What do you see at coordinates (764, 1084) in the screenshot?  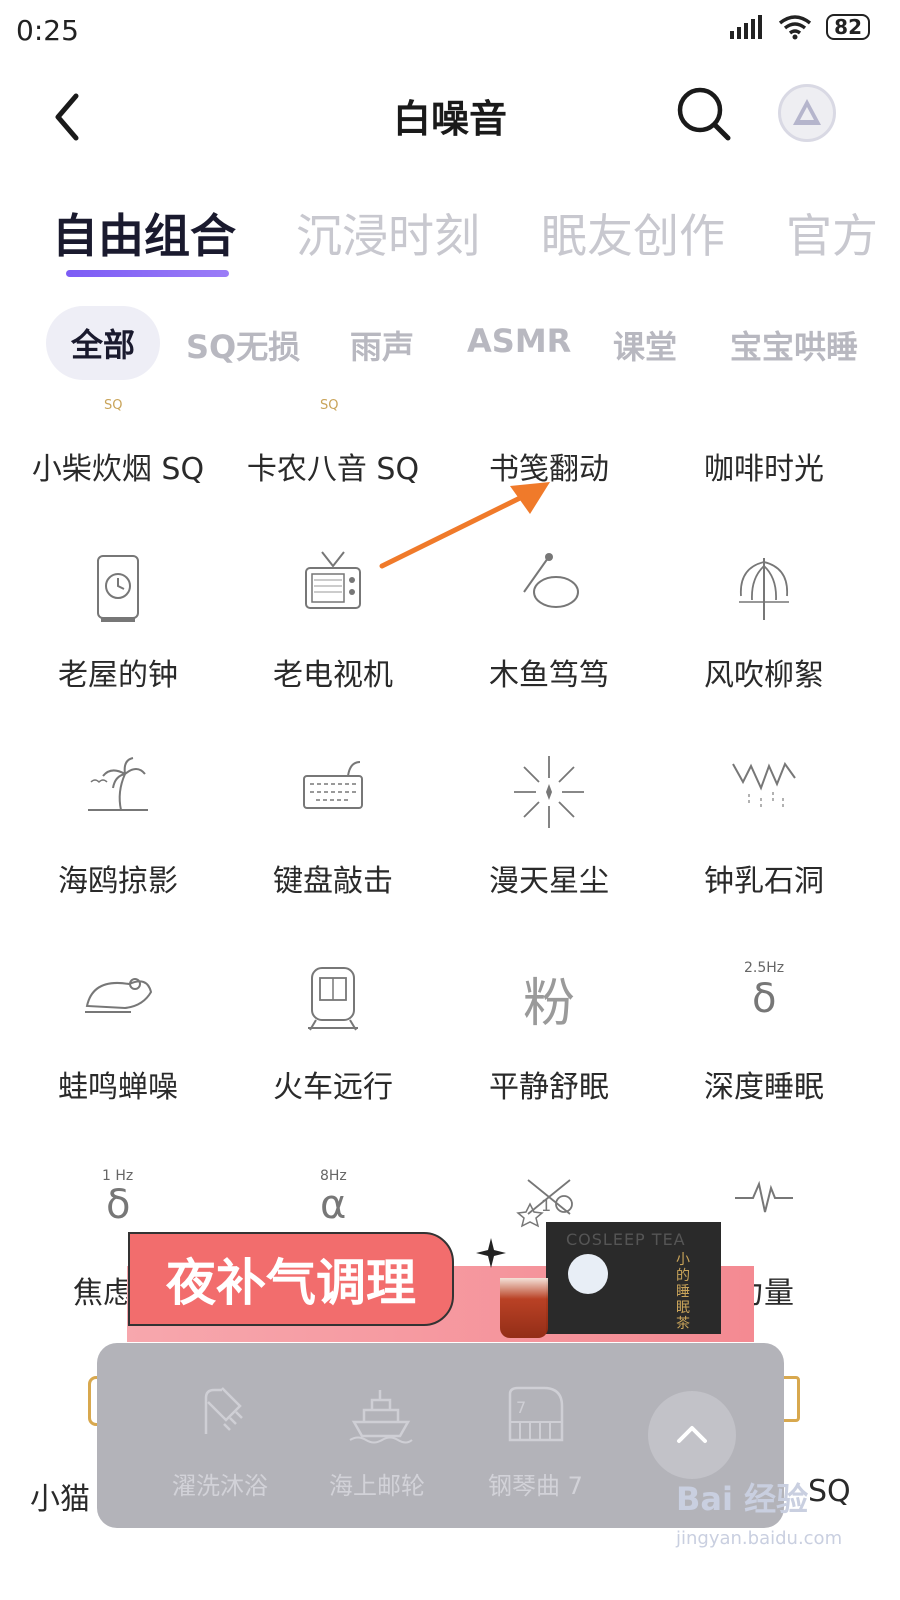 I see `sound-item-label: 深度睡眠` at bounding box center [764, 1084].